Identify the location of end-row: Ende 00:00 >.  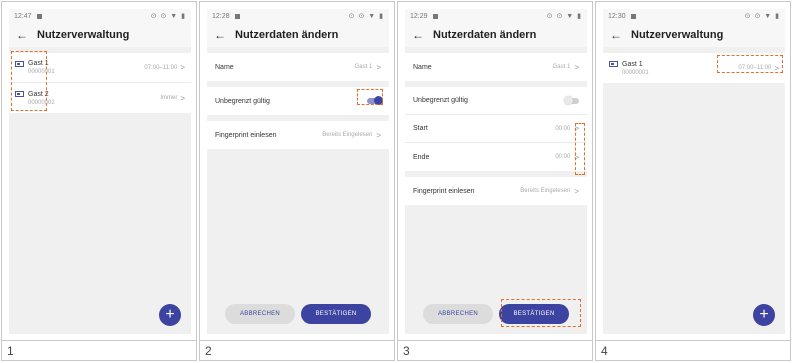
(496, 157).